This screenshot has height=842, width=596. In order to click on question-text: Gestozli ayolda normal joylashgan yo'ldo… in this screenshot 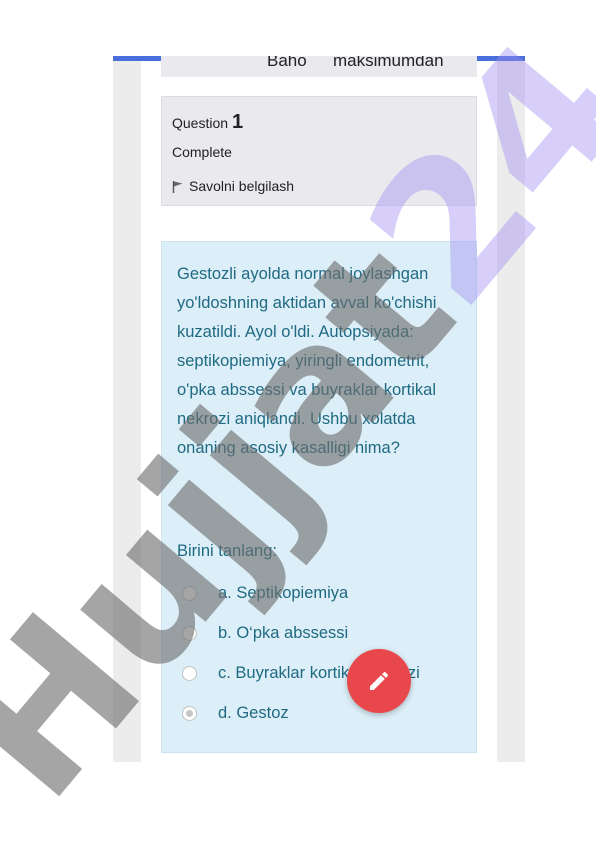, I will do `click(307, 361)`.